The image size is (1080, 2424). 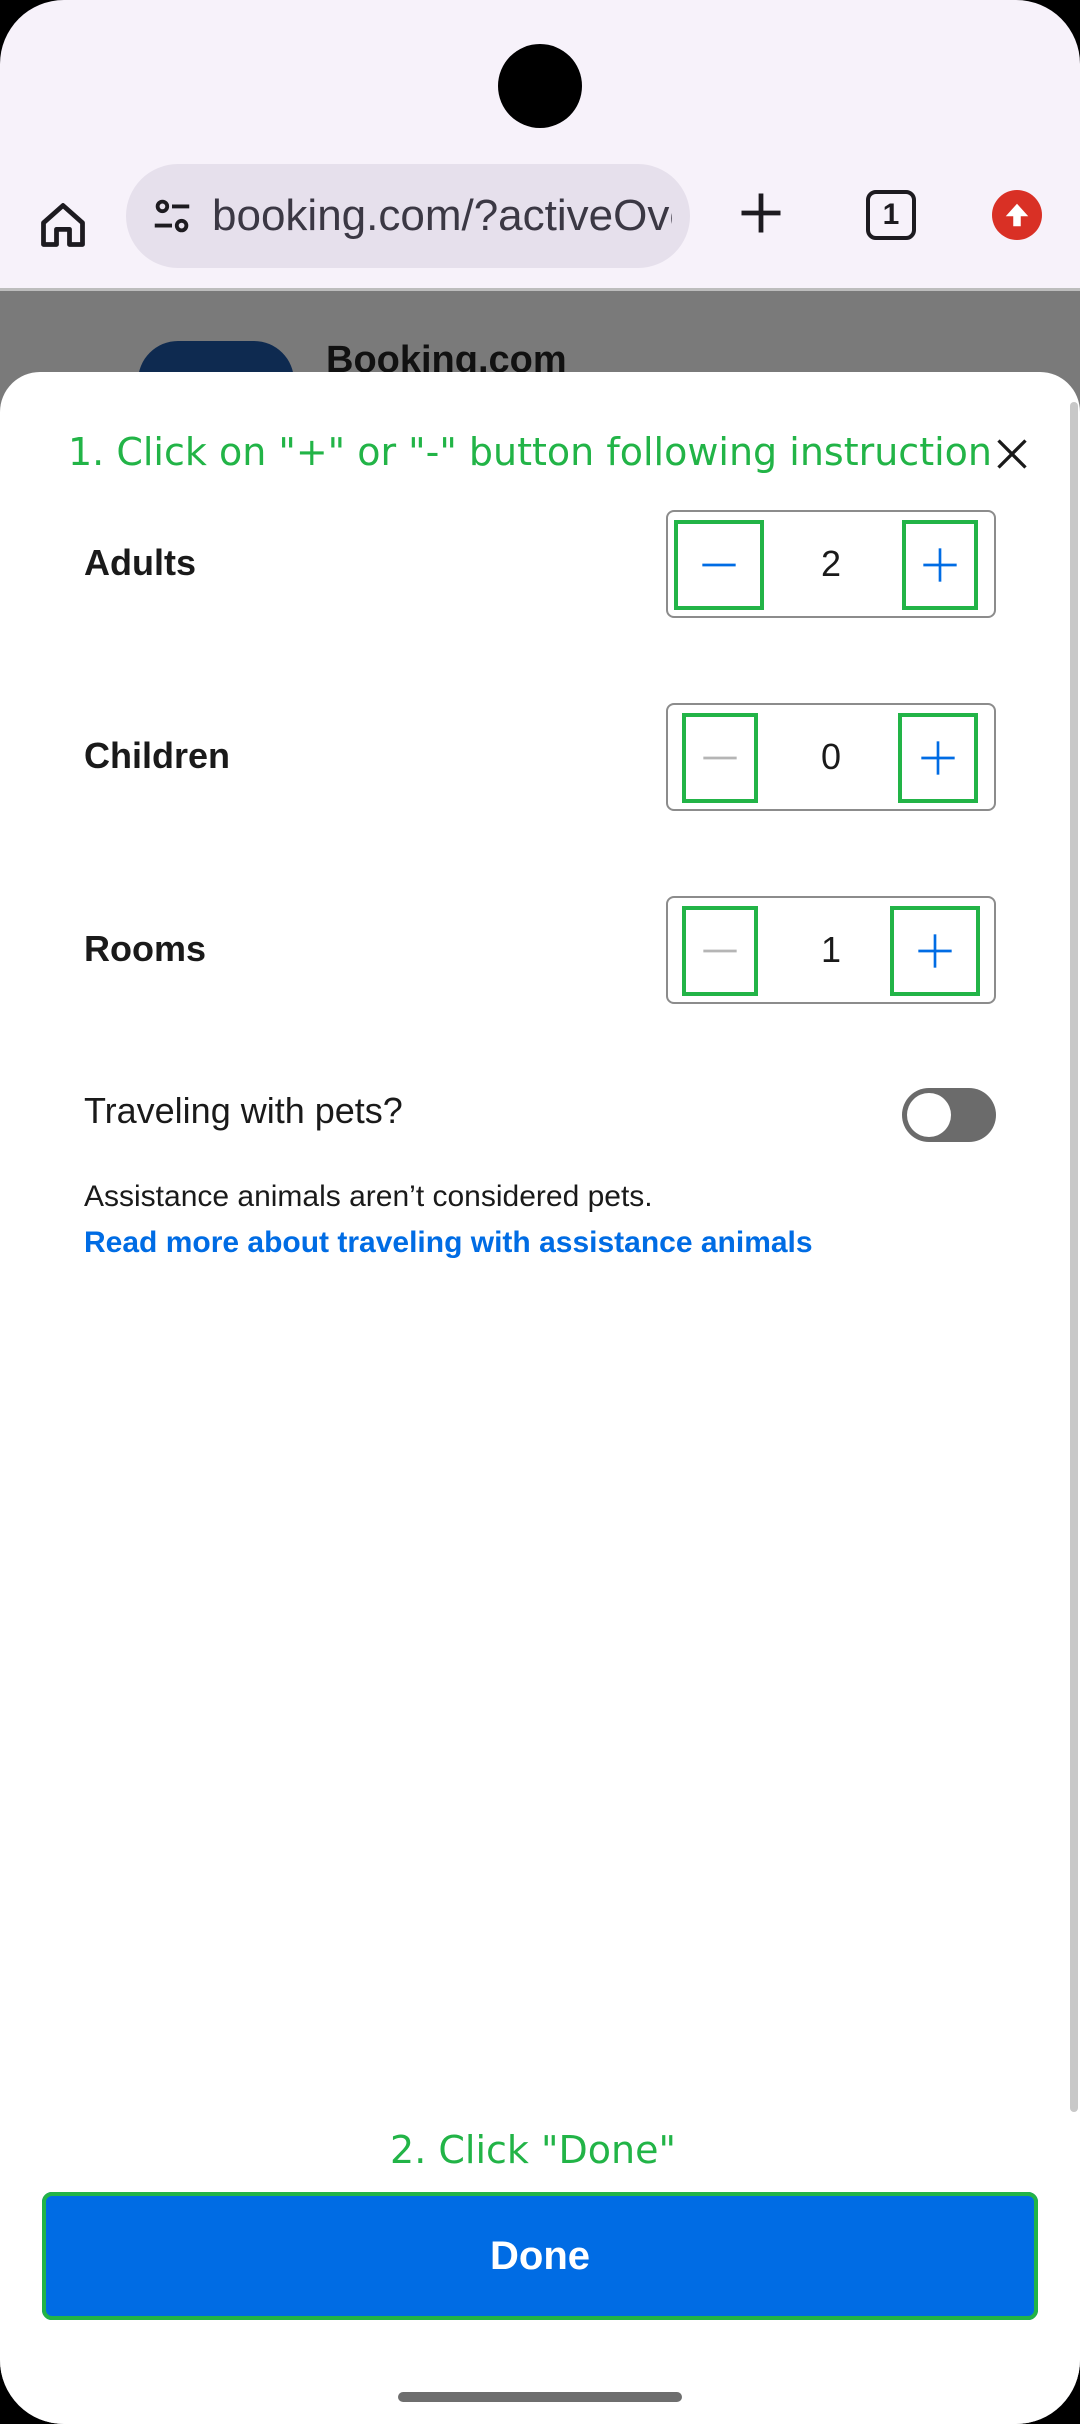 I want to click on update-arrow-icon, so click(x=1017, y=215).